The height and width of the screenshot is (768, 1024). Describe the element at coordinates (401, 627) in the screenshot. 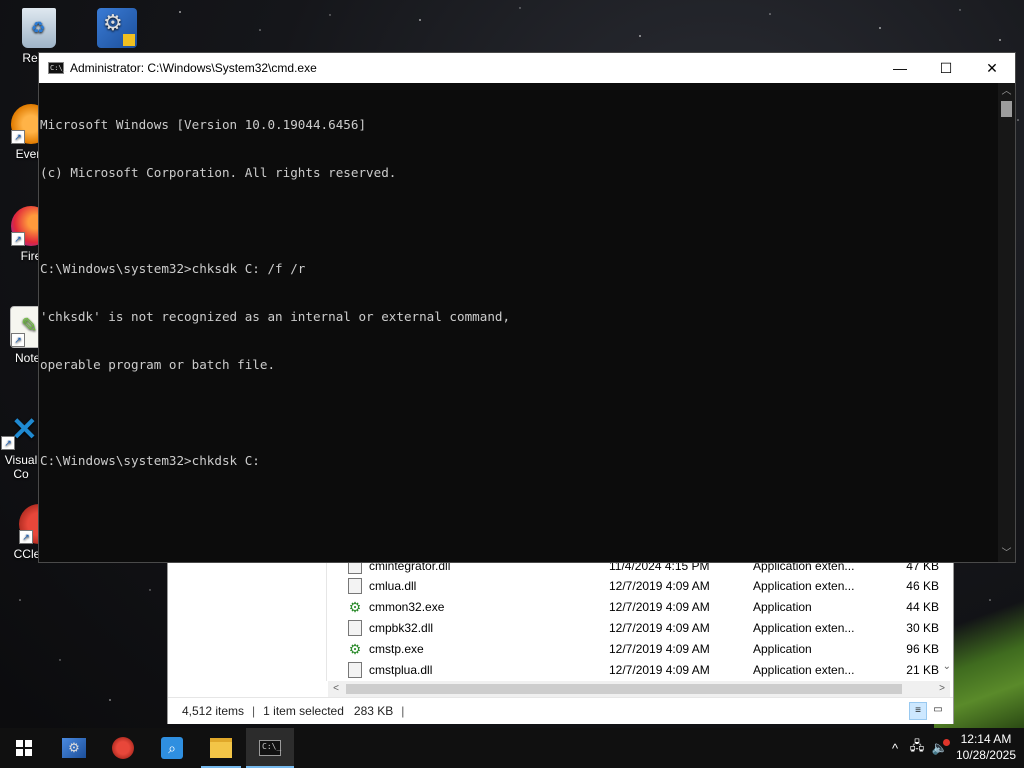

I see `file-name: cmpbk32.dll` at that location.